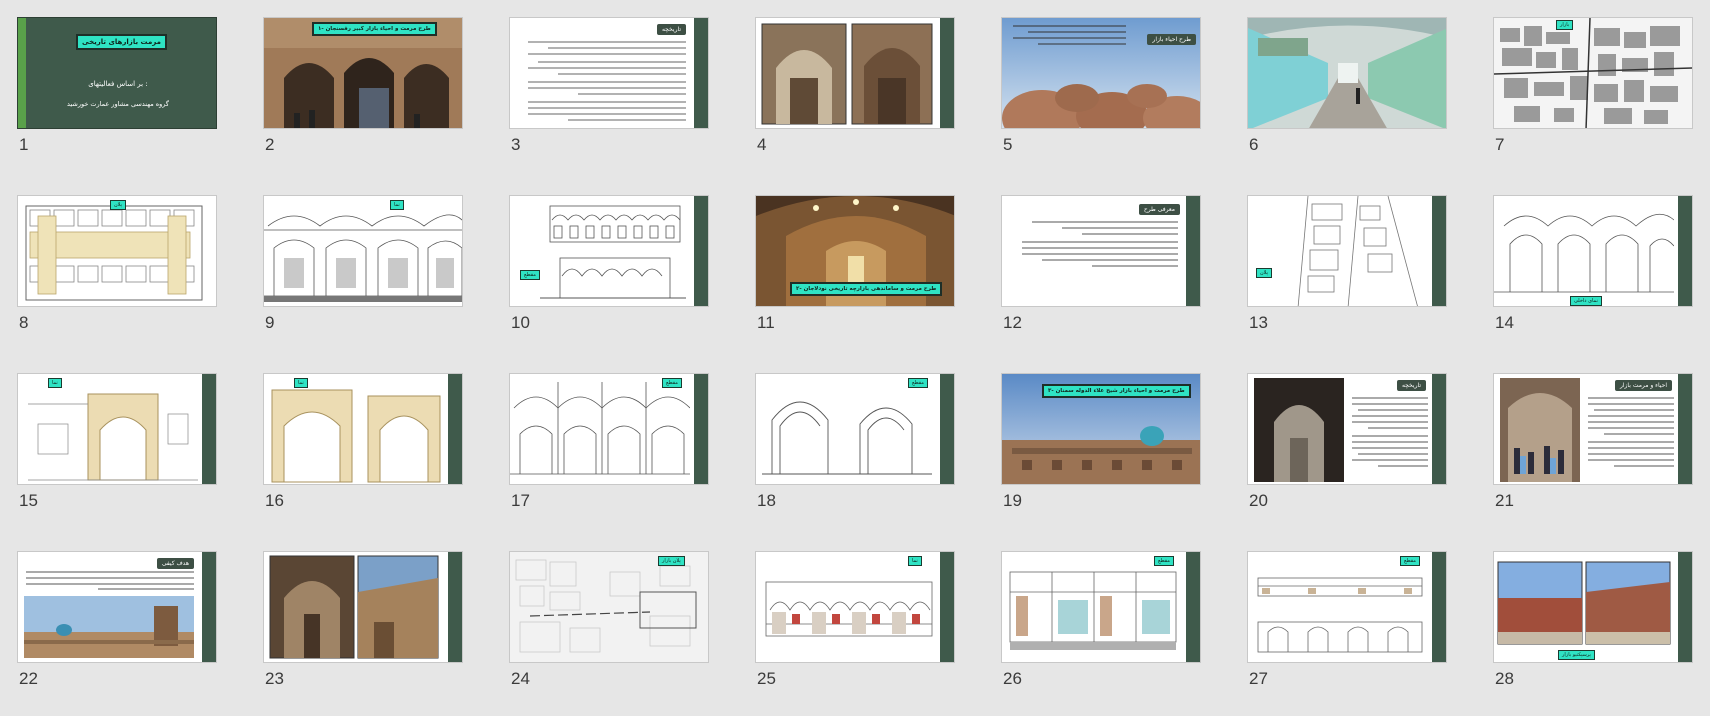 The image size is (1710, 716). What do you see at coordinates (1254, 144) in the screenshot?
I see `slide-number: 6` at bounding box center [1254, 144].